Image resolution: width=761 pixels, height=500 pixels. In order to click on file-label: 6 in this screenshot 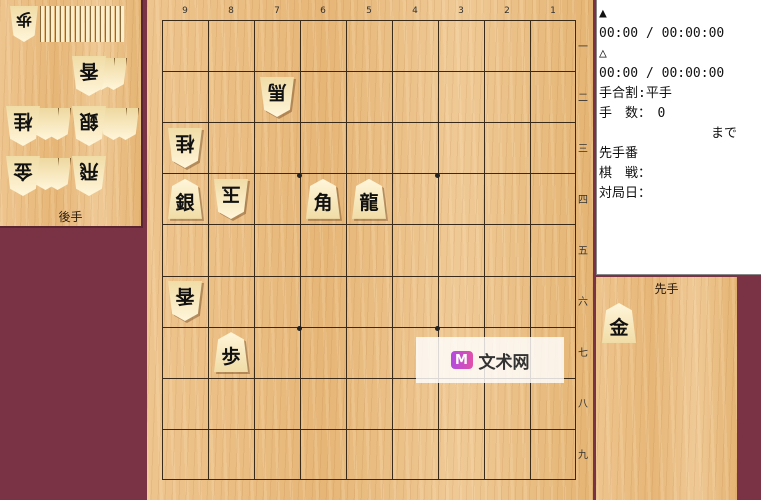, I will do `click(323, 11)`.